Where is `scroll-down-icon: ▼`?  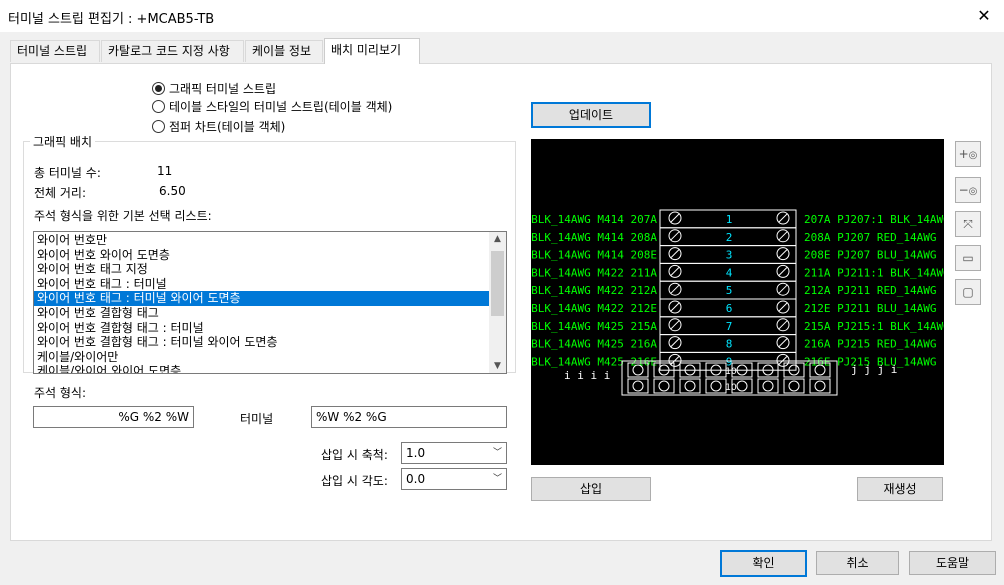
scroll-down-icon: ▼ is located at coordinates (497, 366).